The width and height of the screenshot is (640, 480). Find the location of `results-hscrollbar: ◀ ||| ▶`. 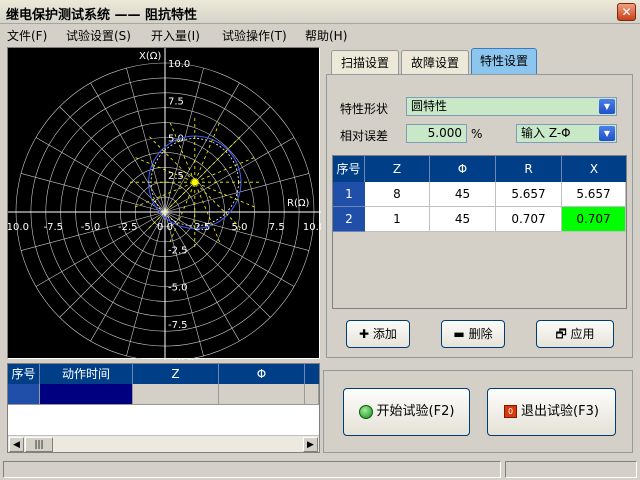

results-hscrollbar: ◀ ||| ▶ is located at coordinates (163, 443).